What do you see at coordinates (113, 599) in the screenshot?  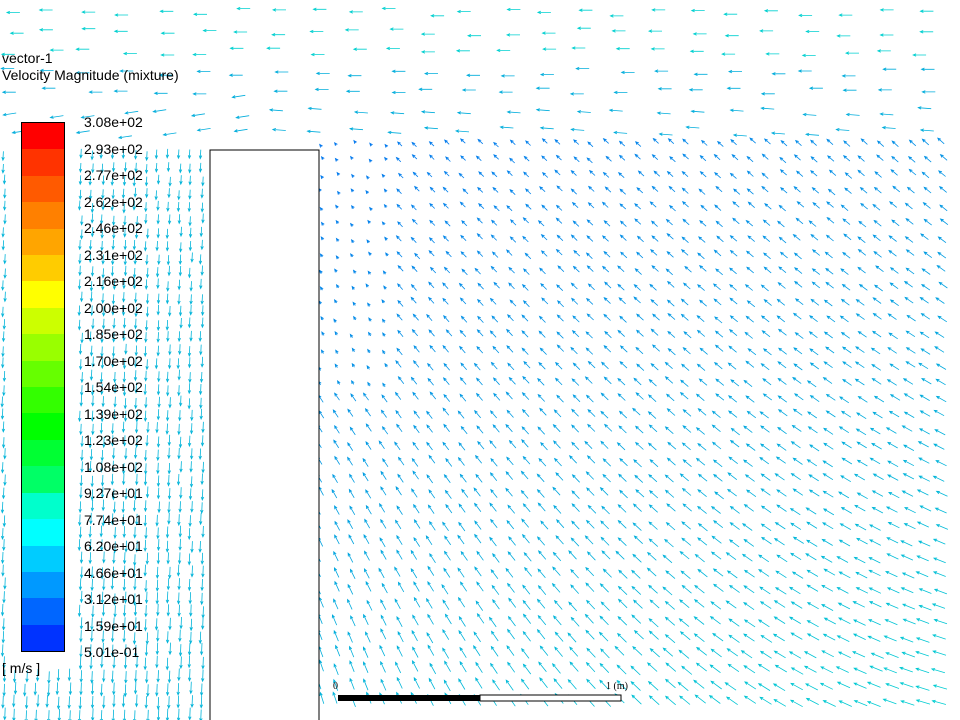 I see `color-bar-tick-label: 3.12e+01` at bounding box center [113, 599].